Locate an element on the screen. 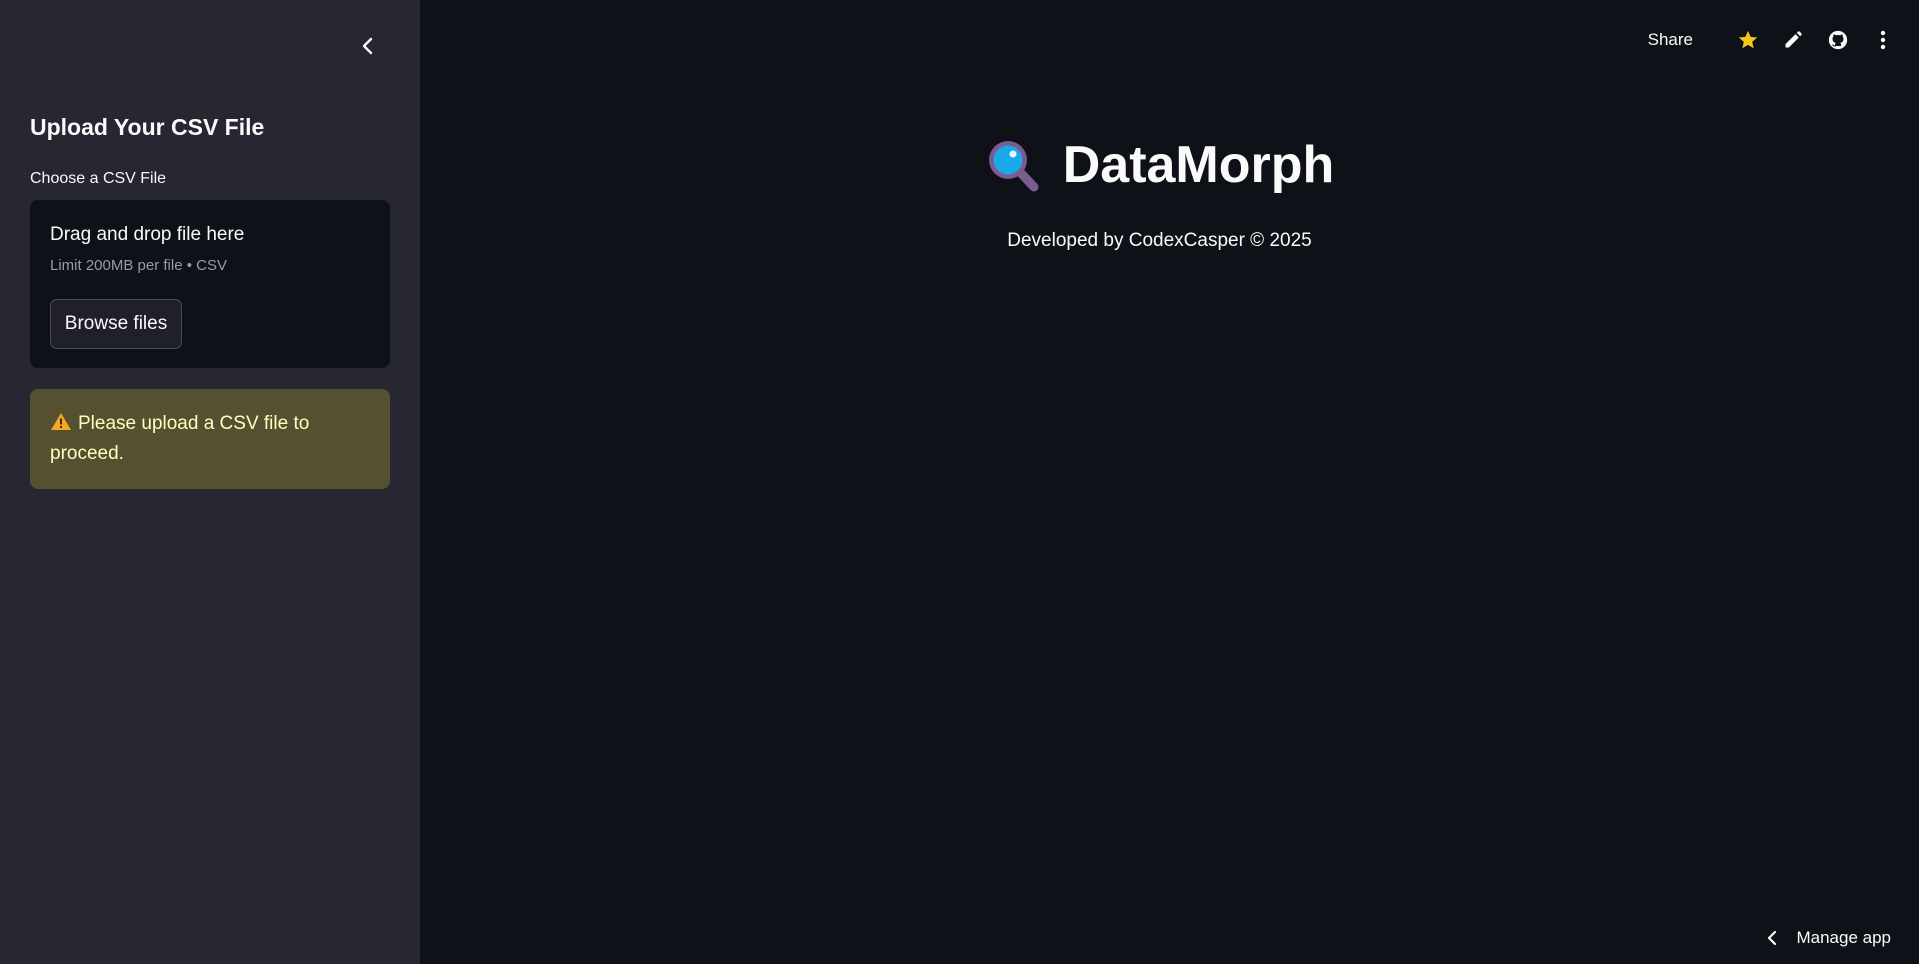 The width and height of the screenshot is (1919, 964). github-icon is located at coordinates (1838, 40).